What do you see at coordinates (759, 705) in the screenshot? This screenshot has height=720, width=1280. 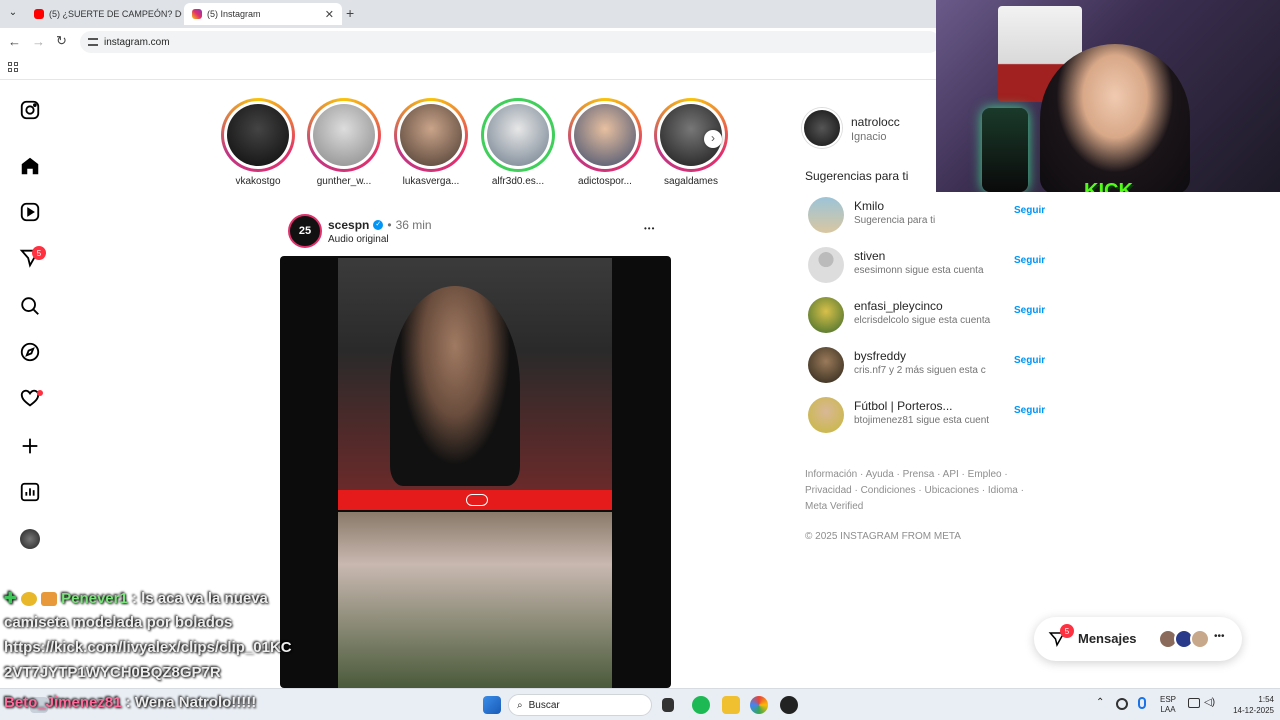 I see `chrome-icon` at bounding box center [759, 705].